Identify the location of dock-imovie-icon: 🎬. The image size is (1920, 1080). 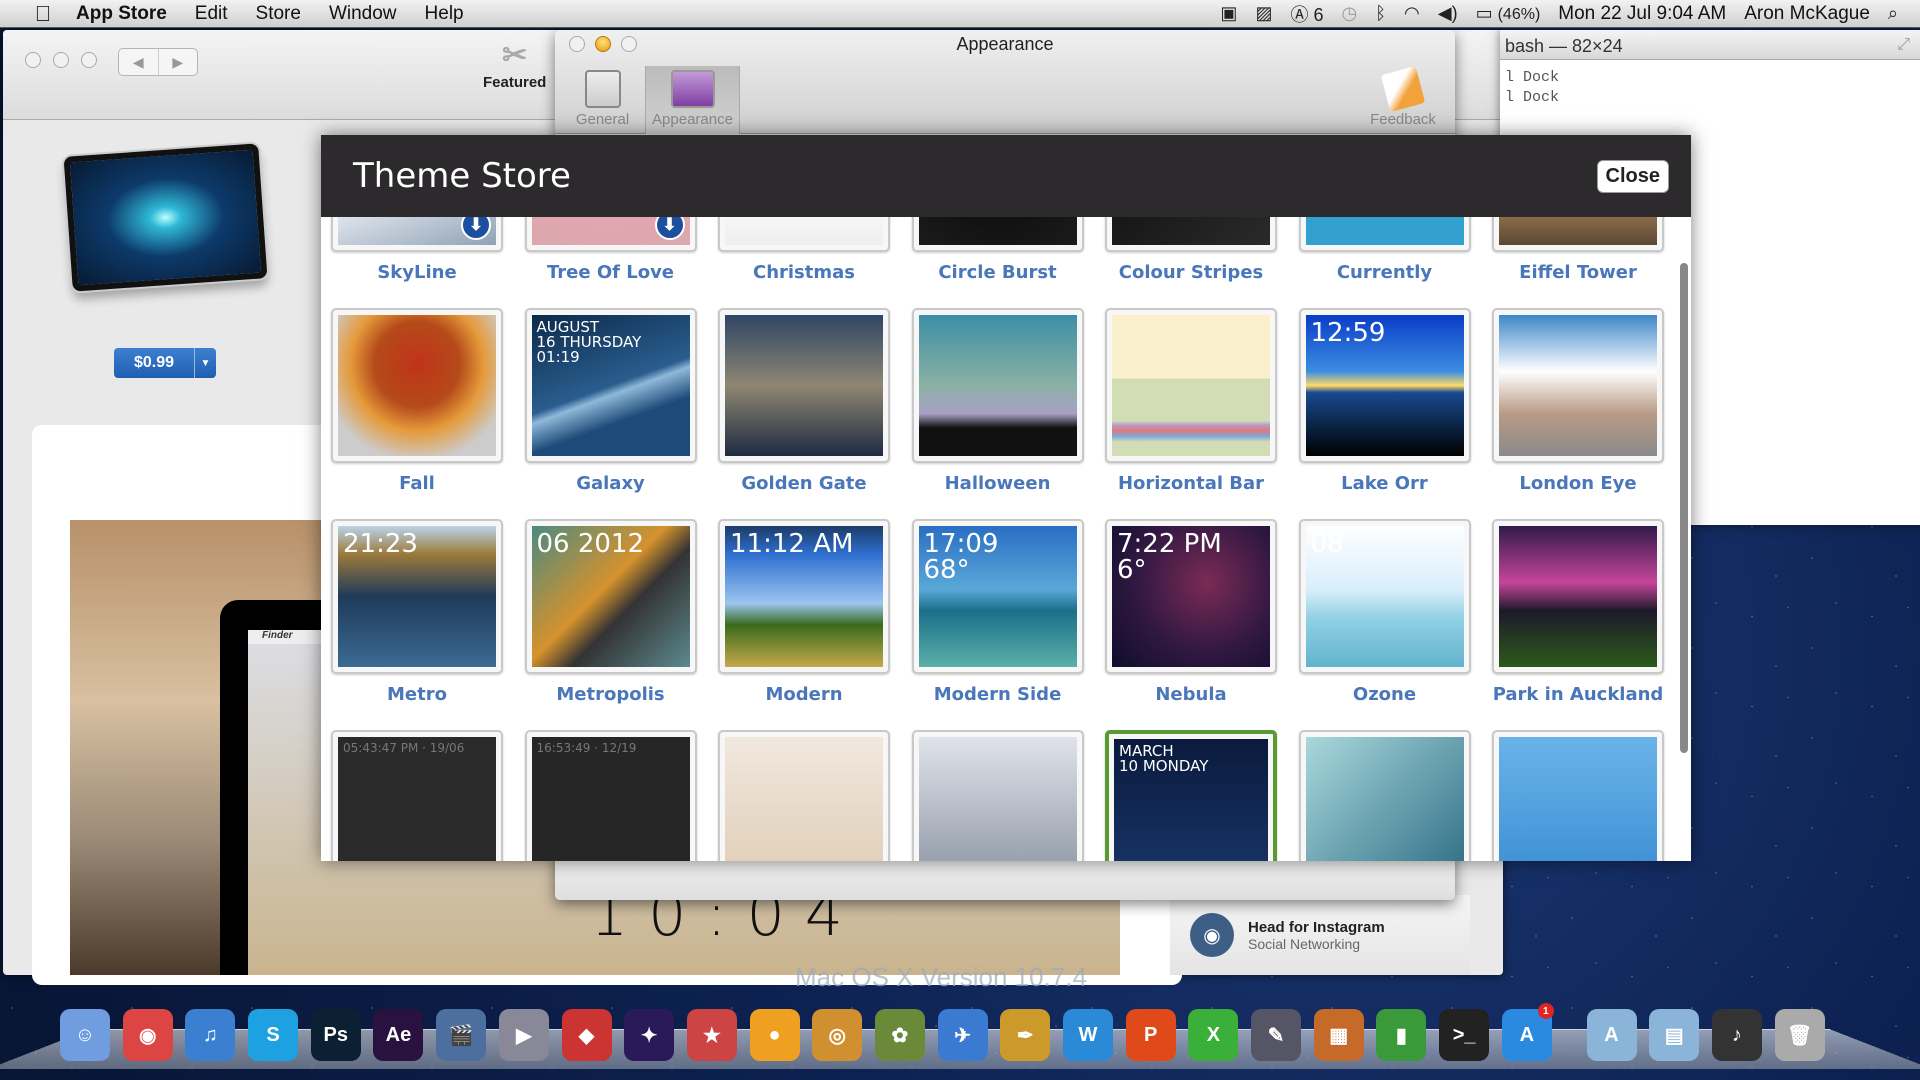
(461, 1035).